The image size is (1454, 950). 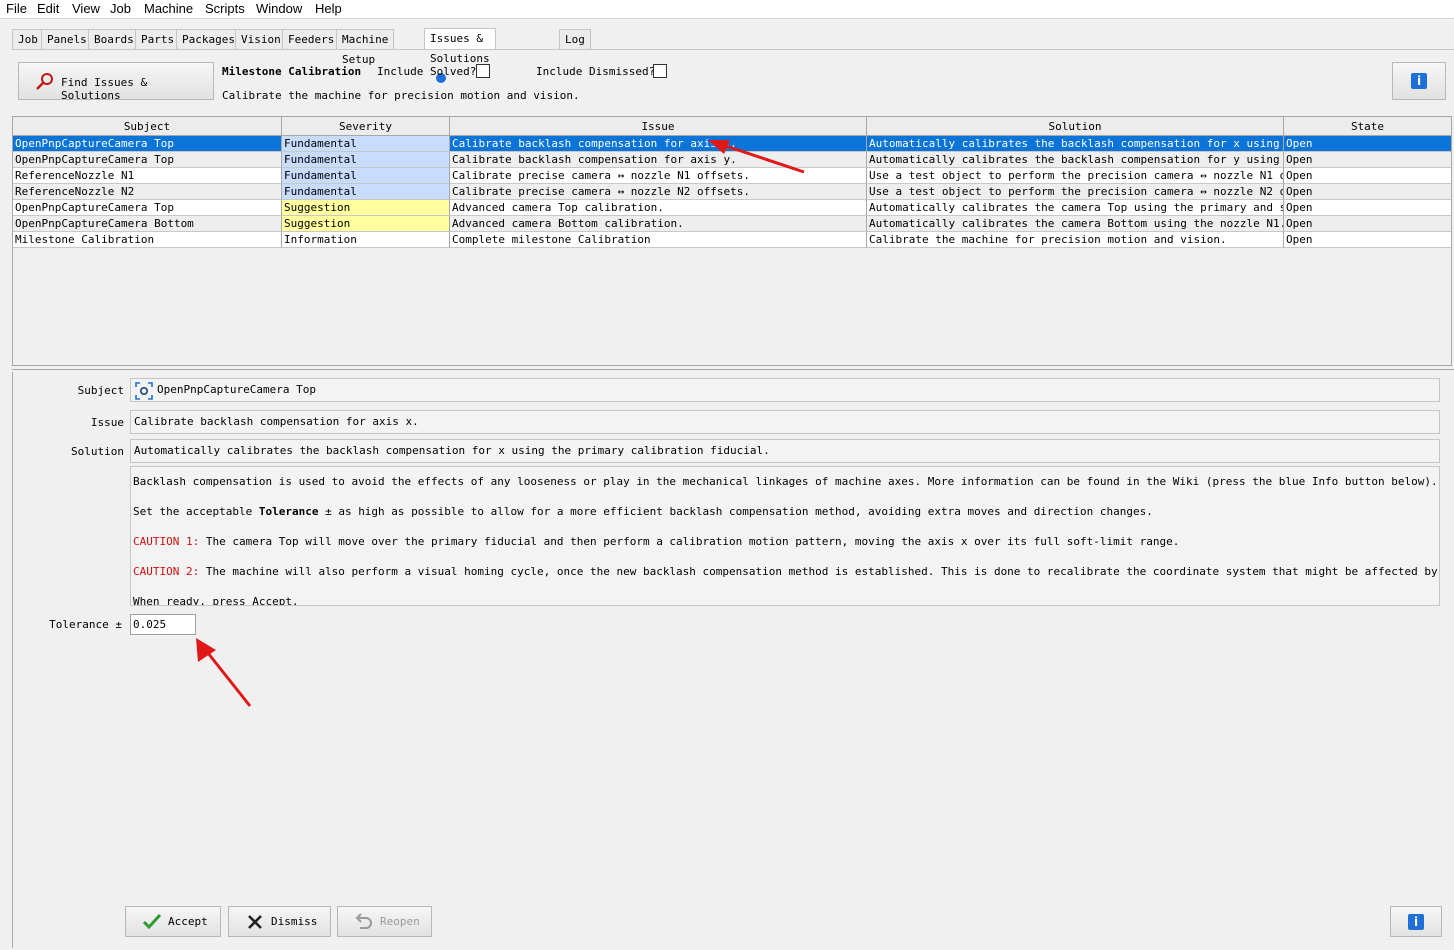 What do you see at coordinates (28, 39) in the screenshot?
I see `tab-job: Job` at bounding box center [28, 39].